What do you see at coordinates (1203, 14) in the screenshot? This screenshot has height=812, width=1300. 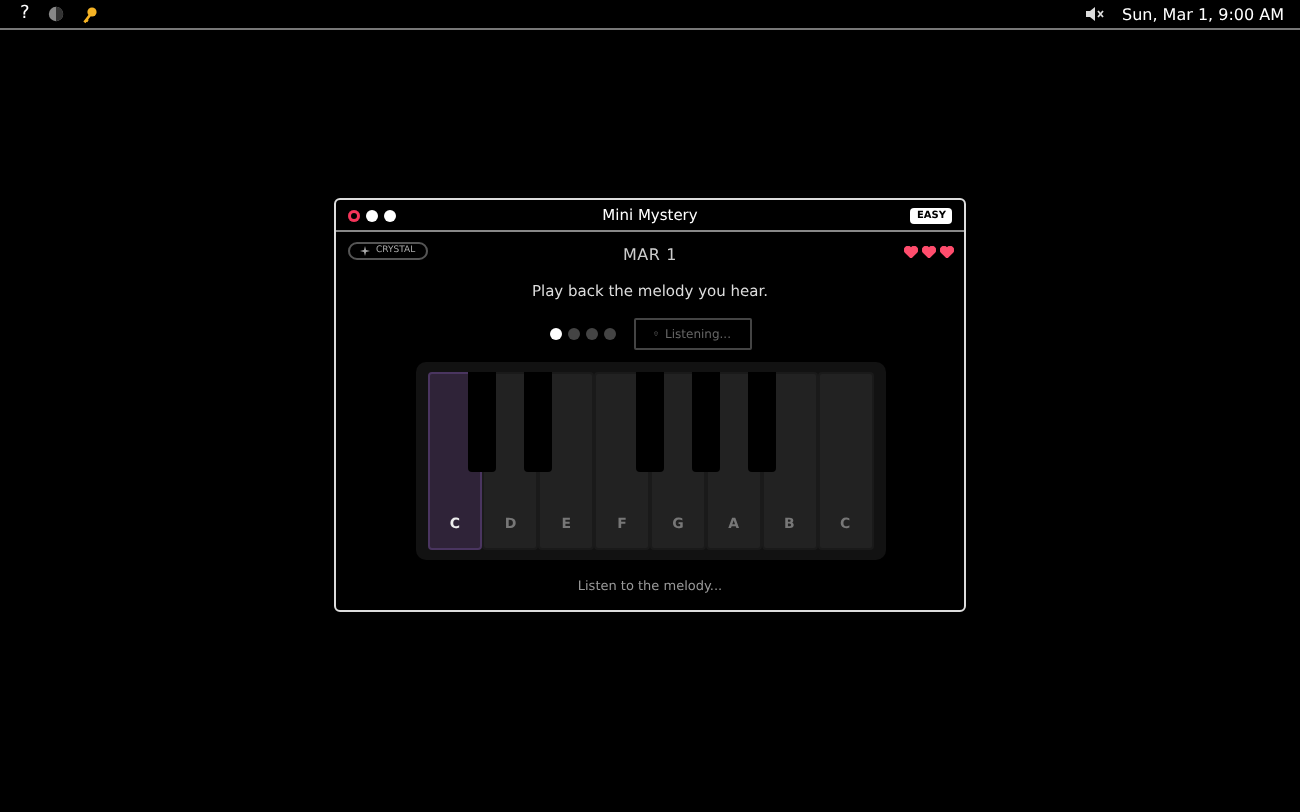 I see `clock-text: Sun, Mar 1, 9:00 AM` at bounding box center [1203, 14].